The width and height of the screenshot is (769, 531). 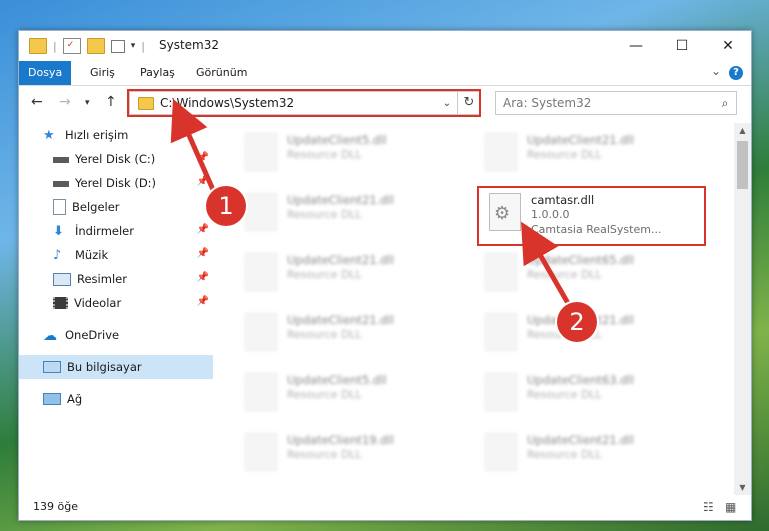 What do you see at coordinates (52, 367) in the screenshot?
I see `computer-icon` at bounding box center [52, 367].